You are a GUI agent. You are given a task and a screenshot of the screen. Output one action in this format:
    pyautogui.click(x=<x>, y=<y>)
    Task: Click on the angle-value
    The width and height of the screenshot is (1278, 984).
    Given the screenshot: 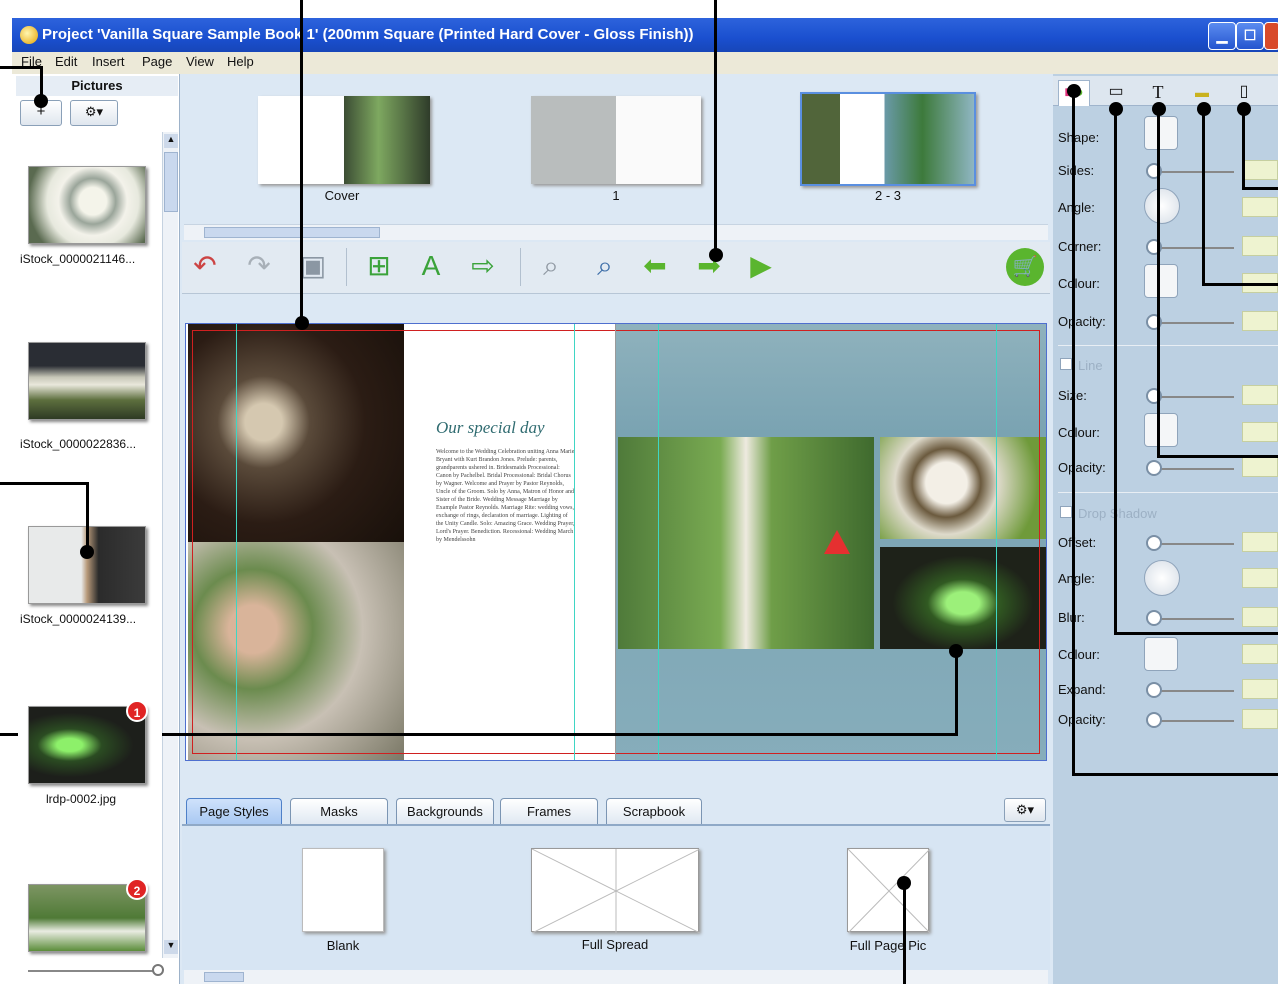 What is the action you would take?
    pyautogui.click(x=1260, y=207)
    